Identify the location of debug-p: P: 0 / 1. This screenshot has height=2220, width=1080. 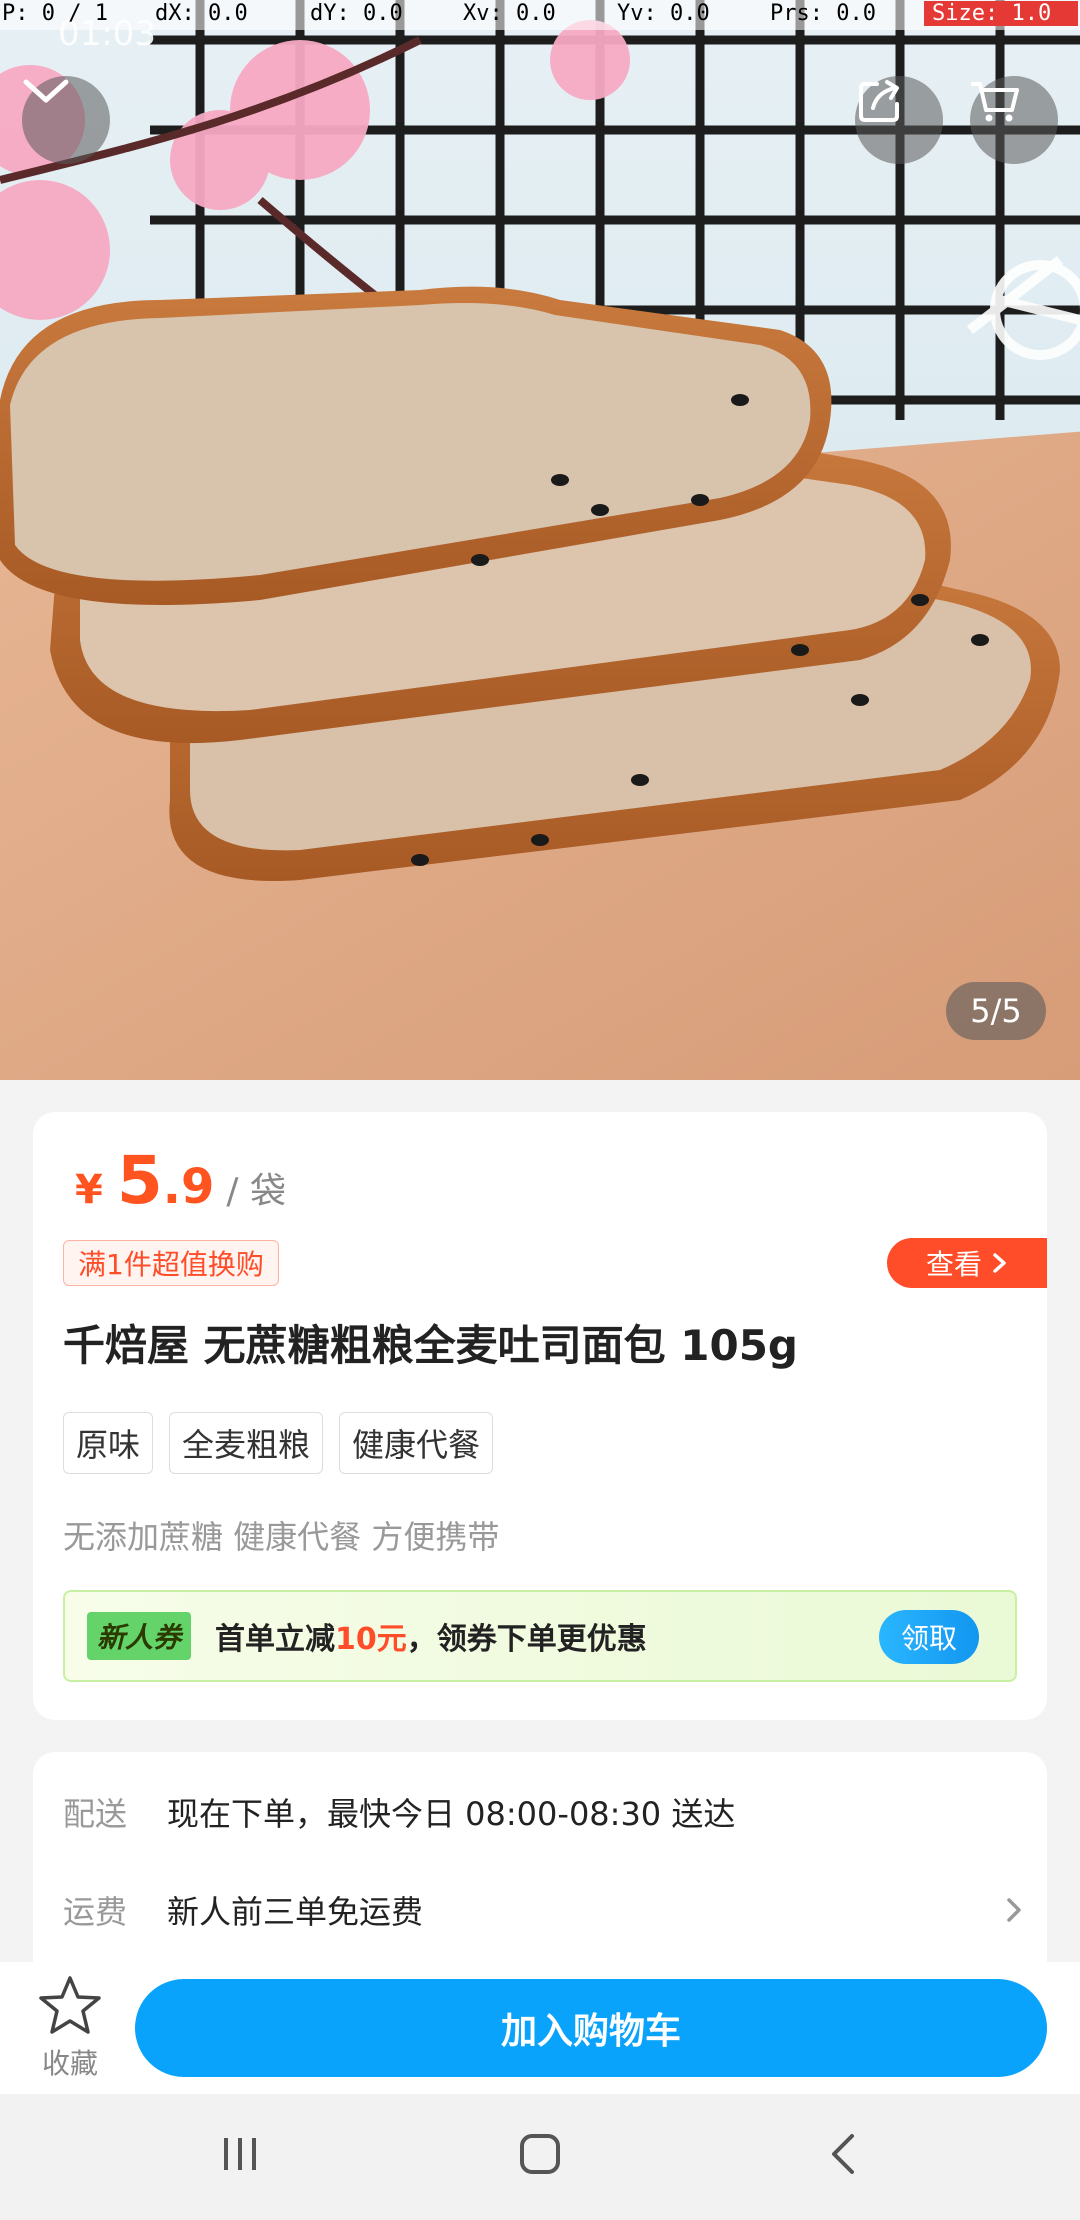
(55, 13).